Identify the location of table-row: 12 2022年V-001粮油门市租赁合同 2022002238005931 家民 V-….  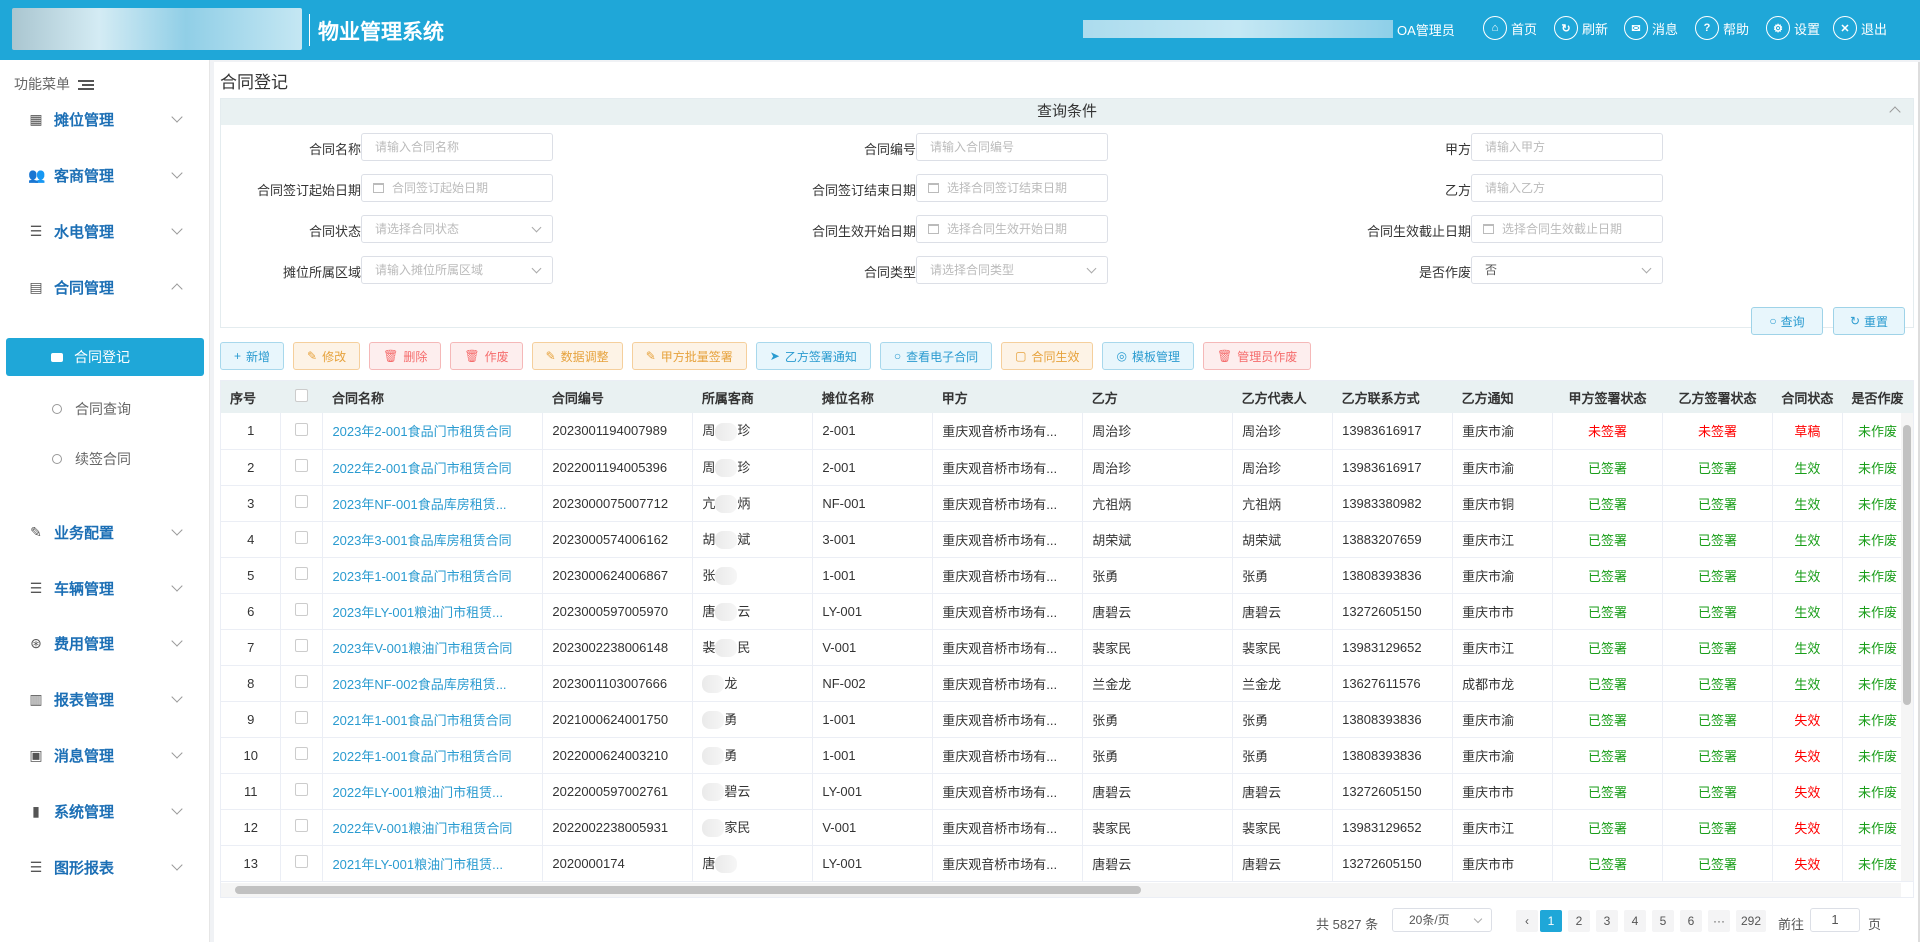
(1067, 827).